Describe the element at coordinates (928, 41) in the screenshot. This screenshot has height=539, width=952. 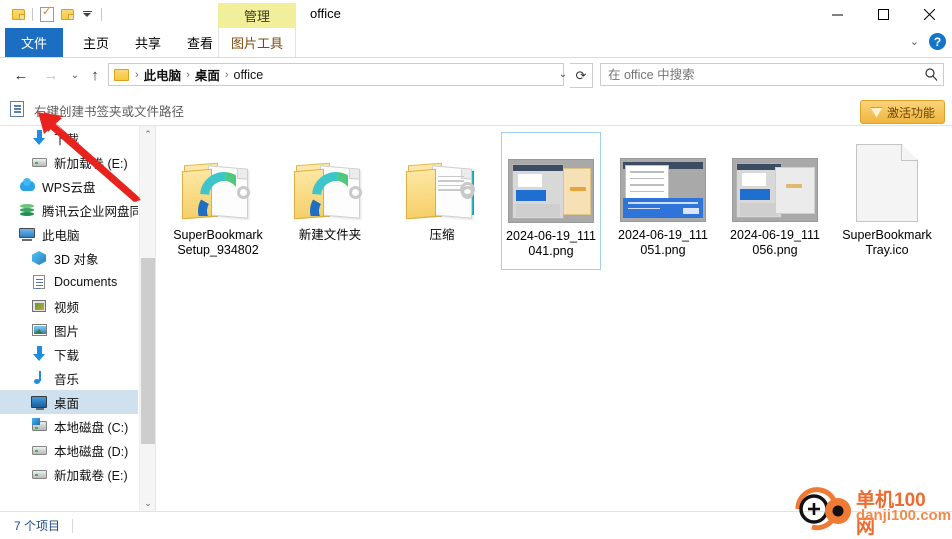
I see `ribbon-right-controls: ⌄ ?` at that location.